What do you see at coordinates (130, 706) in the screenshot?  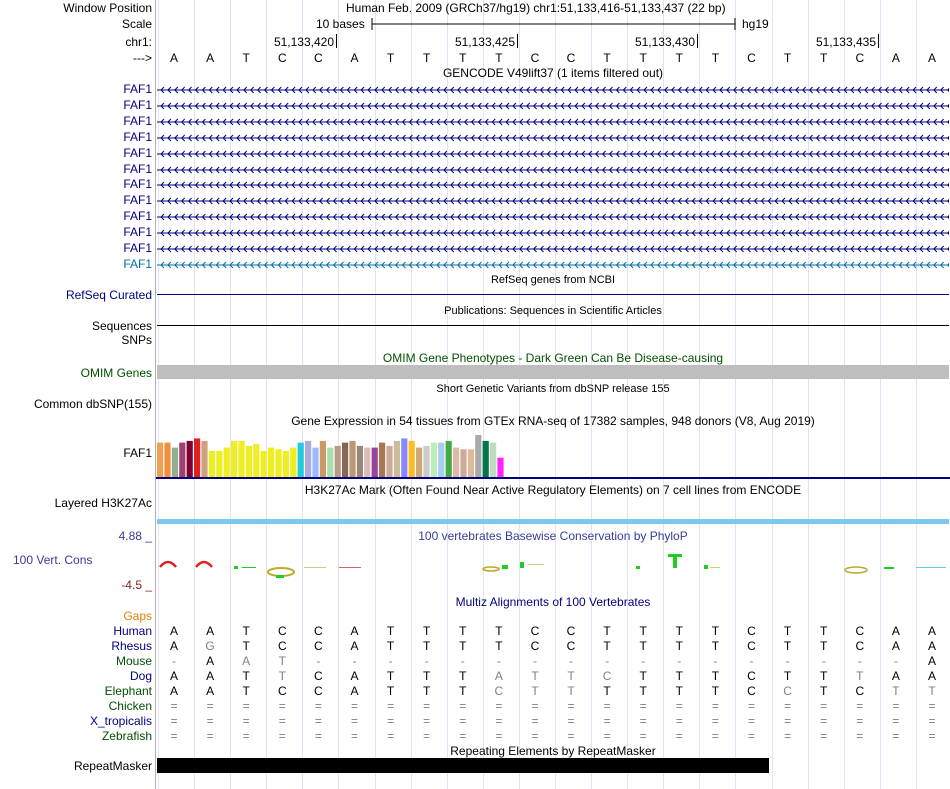 I see `species-label: Chicken` at bounding box center [130, 706].